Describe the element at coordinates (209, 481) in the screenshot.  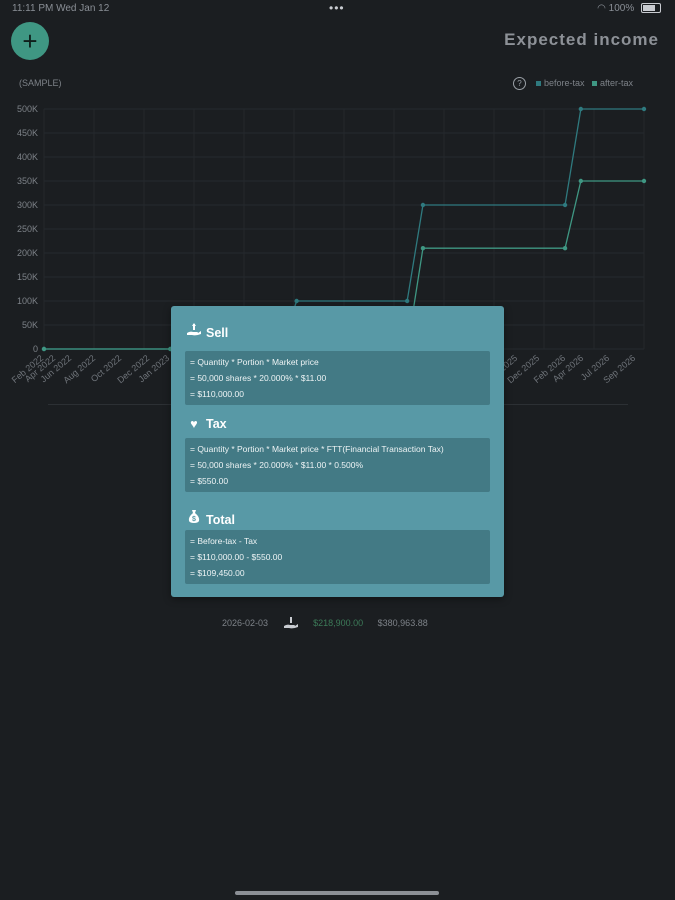
I see `tax-line: = $550.00` at that location.